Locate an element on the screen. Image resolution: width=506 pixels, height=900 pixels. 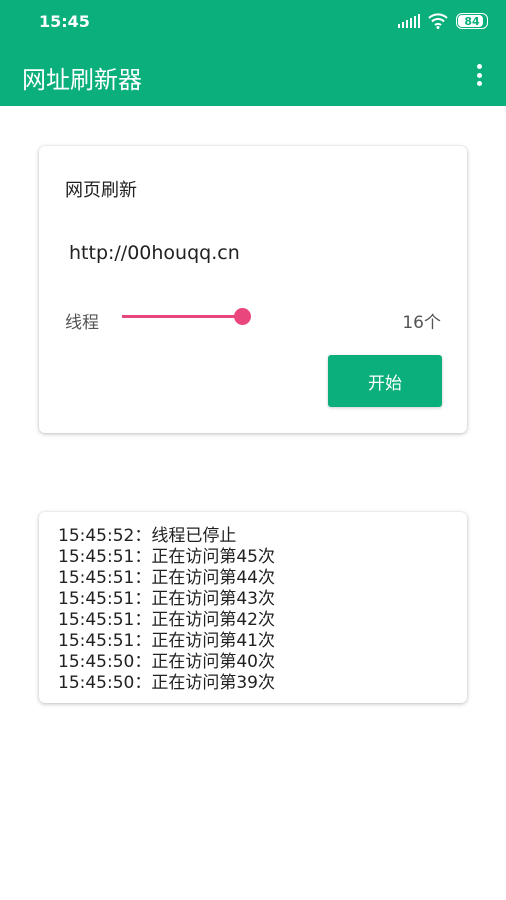
status-icons: 84 is located at coordinates (443, 21).